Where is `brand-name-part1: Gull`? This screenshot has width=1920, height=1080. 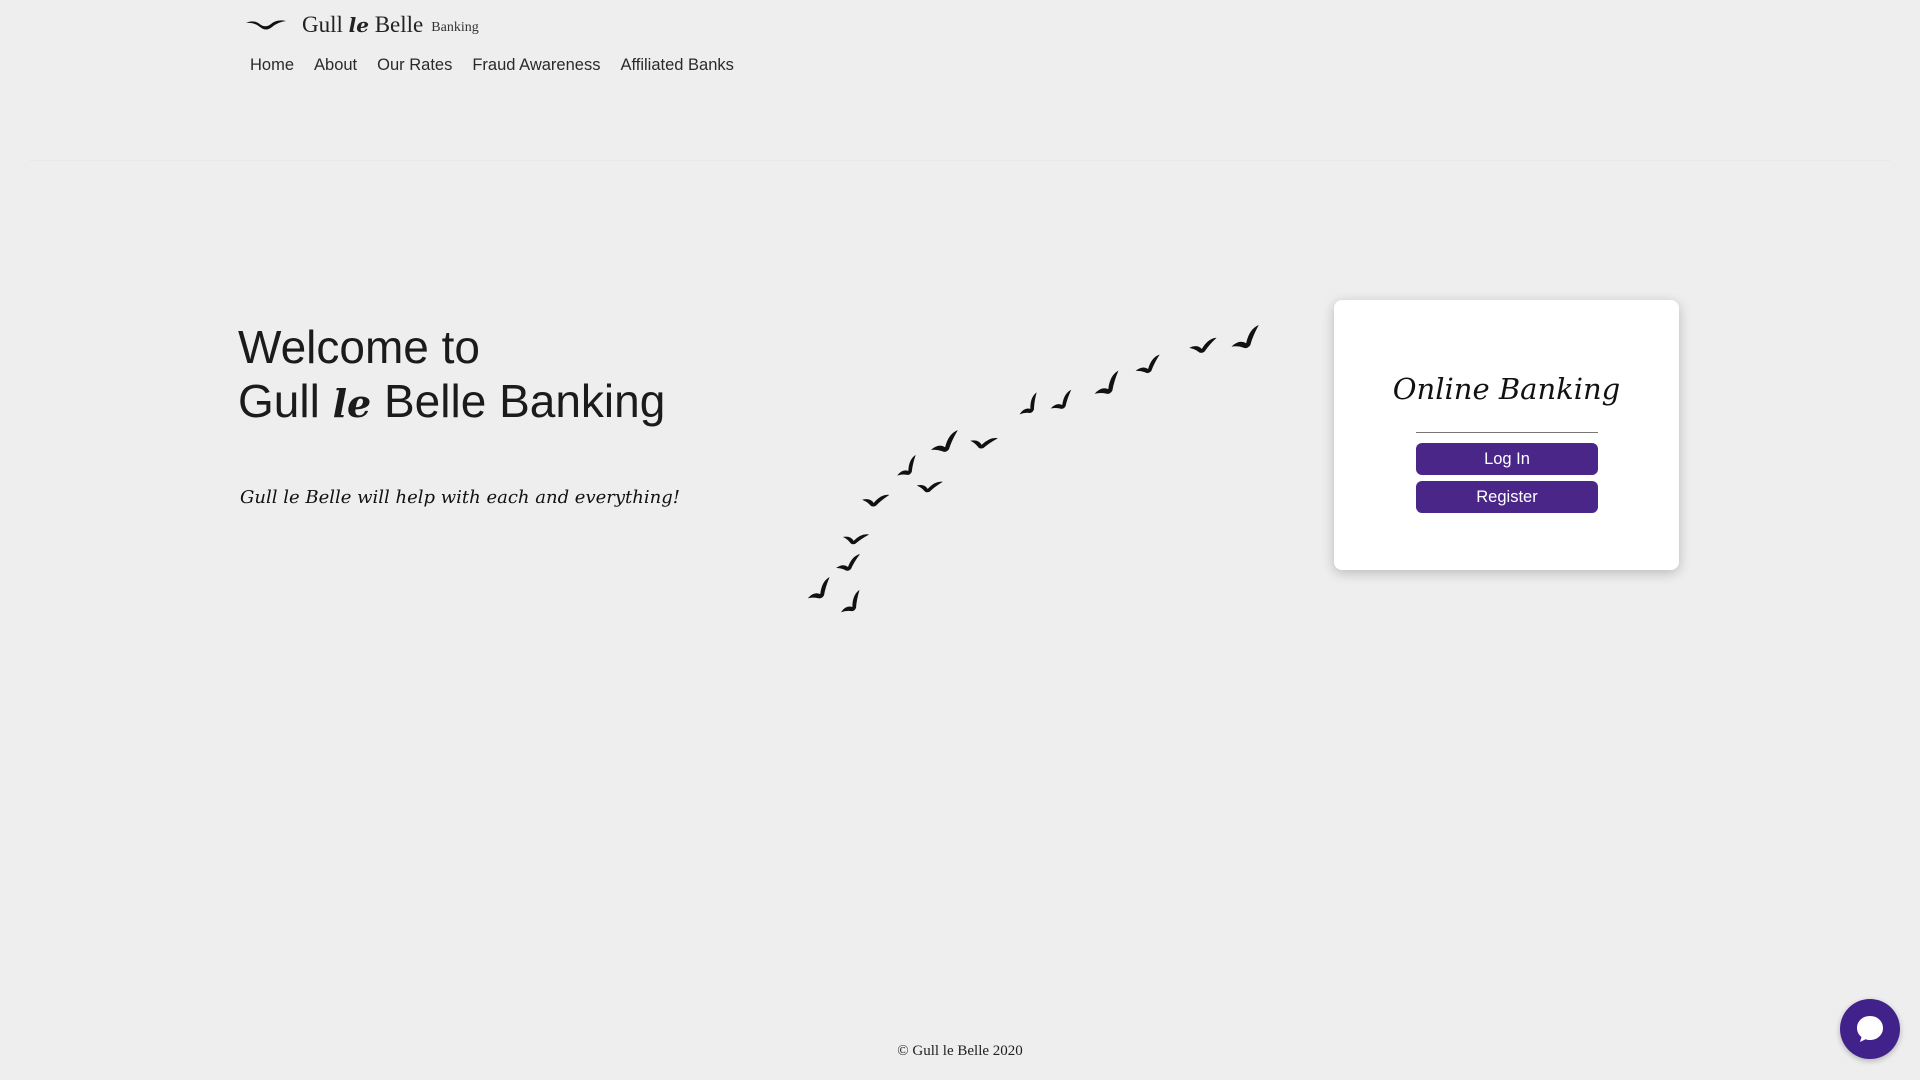
brand-name-part1: Gull is located at coordinates (322, 24).